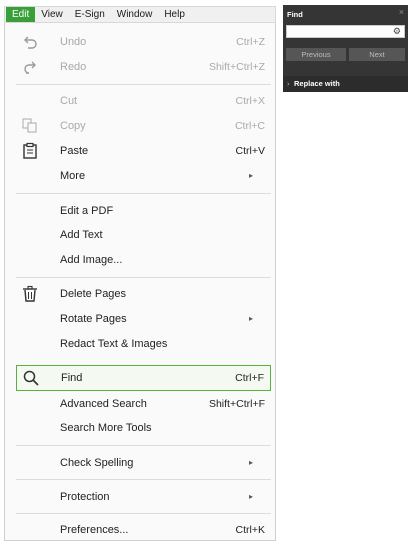 The height and width of the screenshot is (545, 411). Describe the element at coordinates (97, 463) in the screenshot. I see `check-spelling-label: Check Spelling` at that location.